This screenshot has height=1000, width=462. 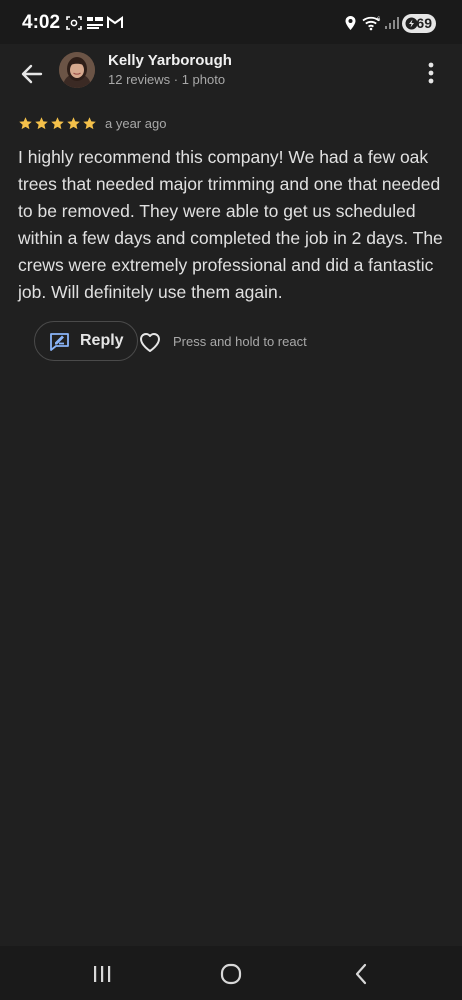 What do you see at coordinates (240, 341) in the screenshot?
I see `react-hint: Press and hold to react` at bounding box center [240, 341].